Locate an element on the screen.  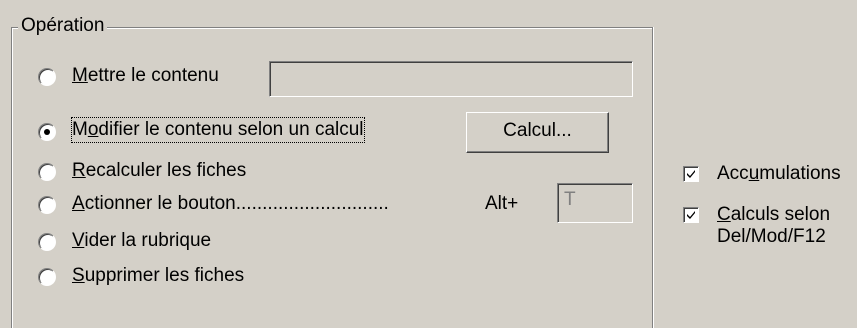
radio-supprimer-les-fiches is located at coordinates (47, 277).